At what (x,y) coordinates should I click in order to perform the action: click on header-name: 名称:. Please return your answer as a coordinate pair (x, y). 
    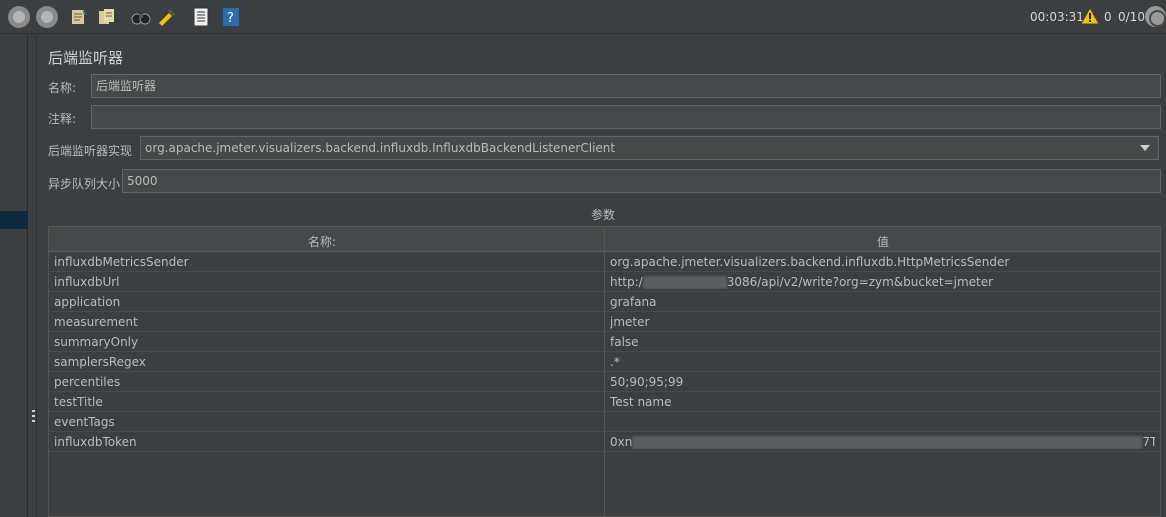
    Looking at the image, I should click on (322, 241).